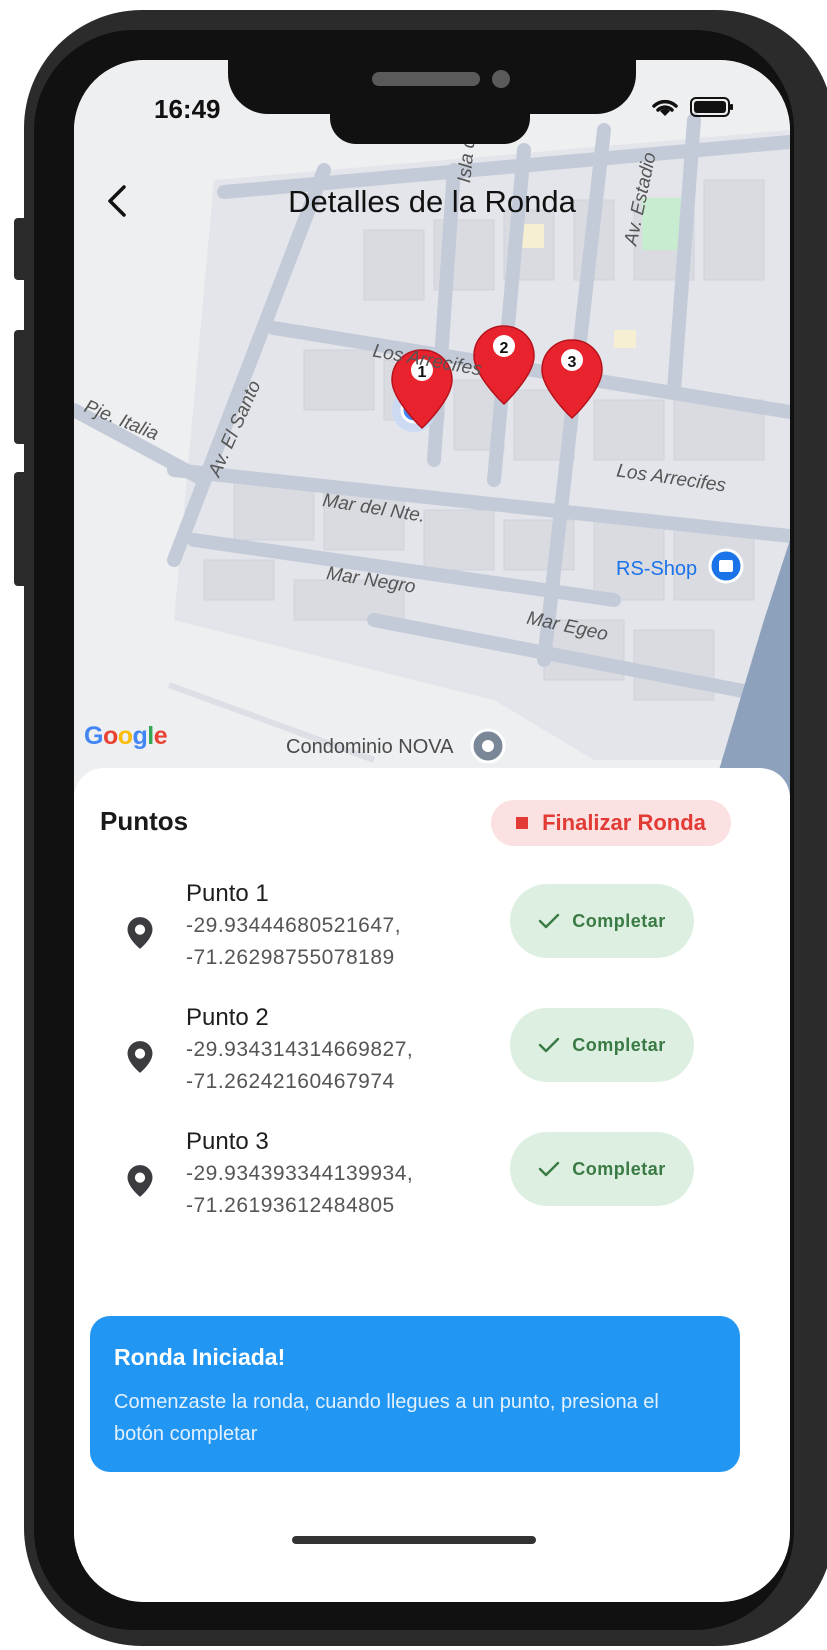 The height and width of the screenshot is (1650, 827). What do you see at coordinates (227, 1017) in the screenshot?
I see `point-name: Punto 2` at bounding box center [227, 1017].